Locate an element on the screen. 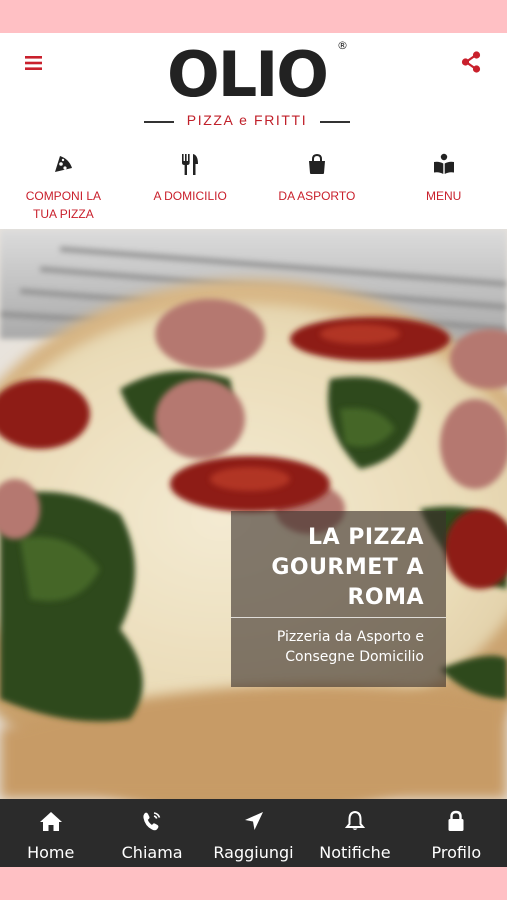 Image resolution: width=507 pixels, height=900 pixels. share-icon is located at coordinates (471, 62).